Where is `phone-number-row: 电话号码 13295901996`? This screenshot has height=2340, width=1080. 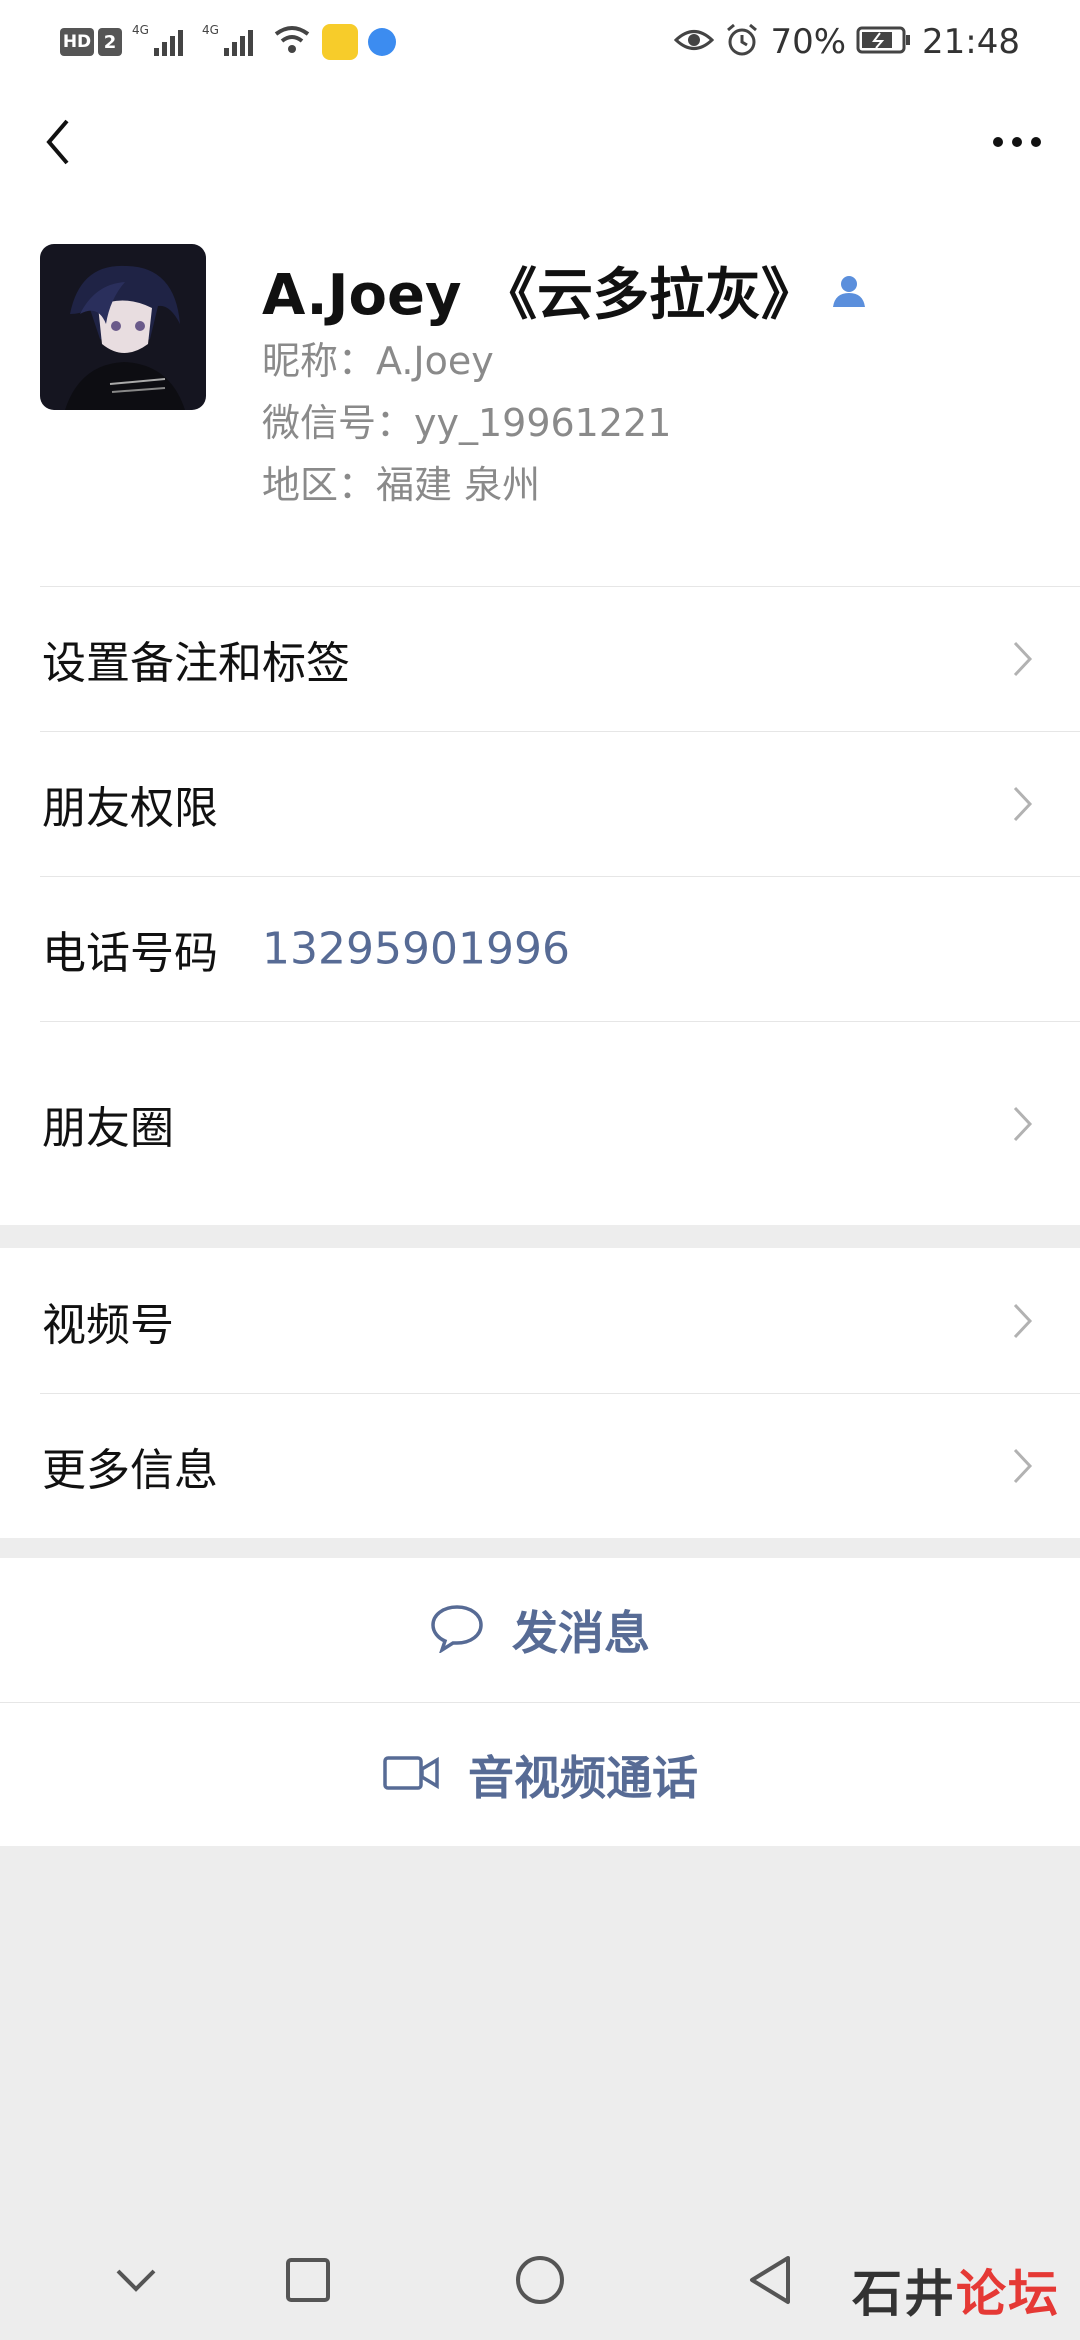 phone-number-row: 电话号码 13295901996 is located at coordinates (560, 948).